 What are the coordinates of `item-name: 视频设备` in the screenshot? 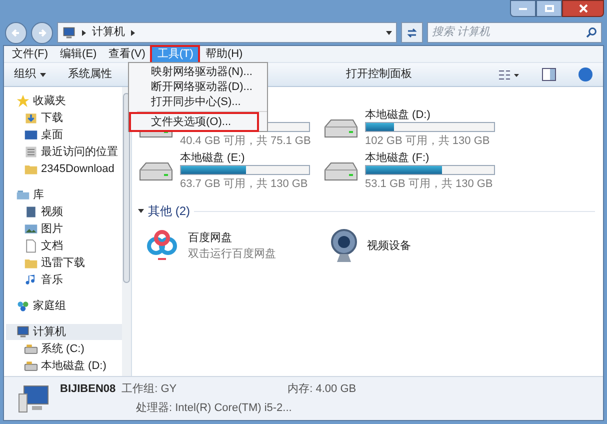 It's located at (389, 246).